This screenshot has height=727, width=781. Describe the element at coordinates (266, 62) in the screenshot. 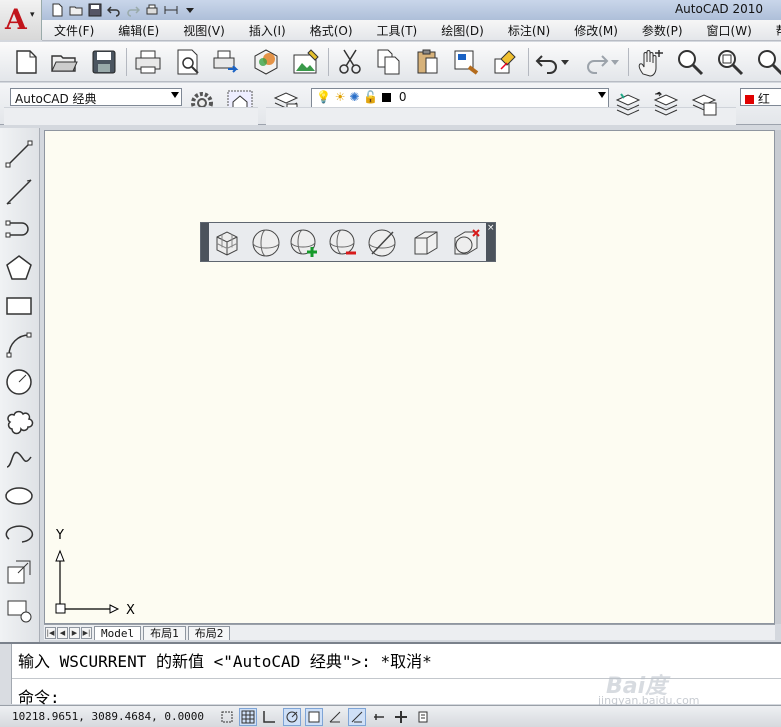

I see `3d-dwf-icon` at that location.